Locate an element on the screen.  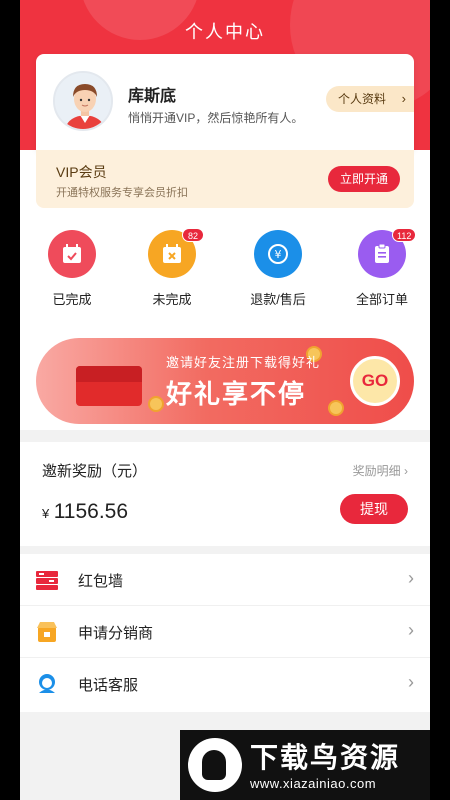
shop-icon is located at coordinates (47, 632).